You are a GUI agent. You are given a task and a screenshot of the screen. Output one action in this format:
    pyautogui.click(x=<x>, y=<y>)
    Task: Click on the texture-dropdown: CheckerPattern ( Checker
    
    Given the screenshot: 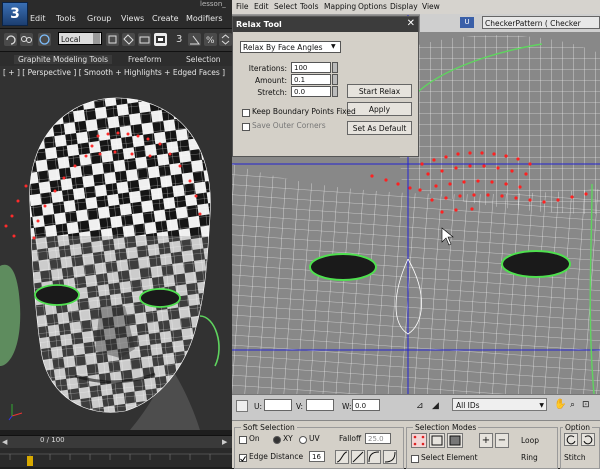 What is the action you would take?
    pyautogui.click(x=541, y=22)
    